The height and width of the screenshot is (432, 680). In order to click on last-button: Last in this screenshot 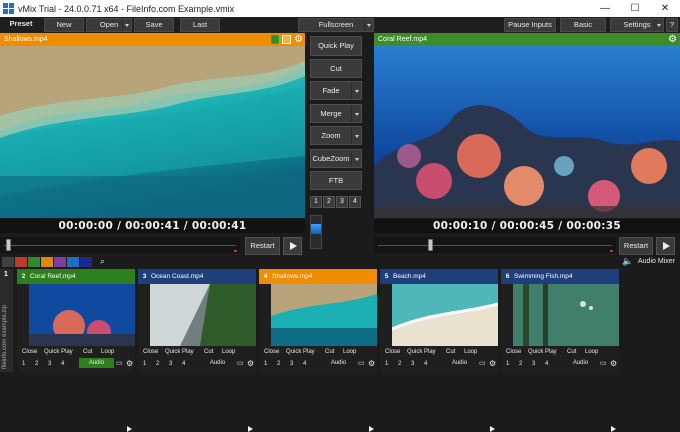, I will do `click(200, 25)`.